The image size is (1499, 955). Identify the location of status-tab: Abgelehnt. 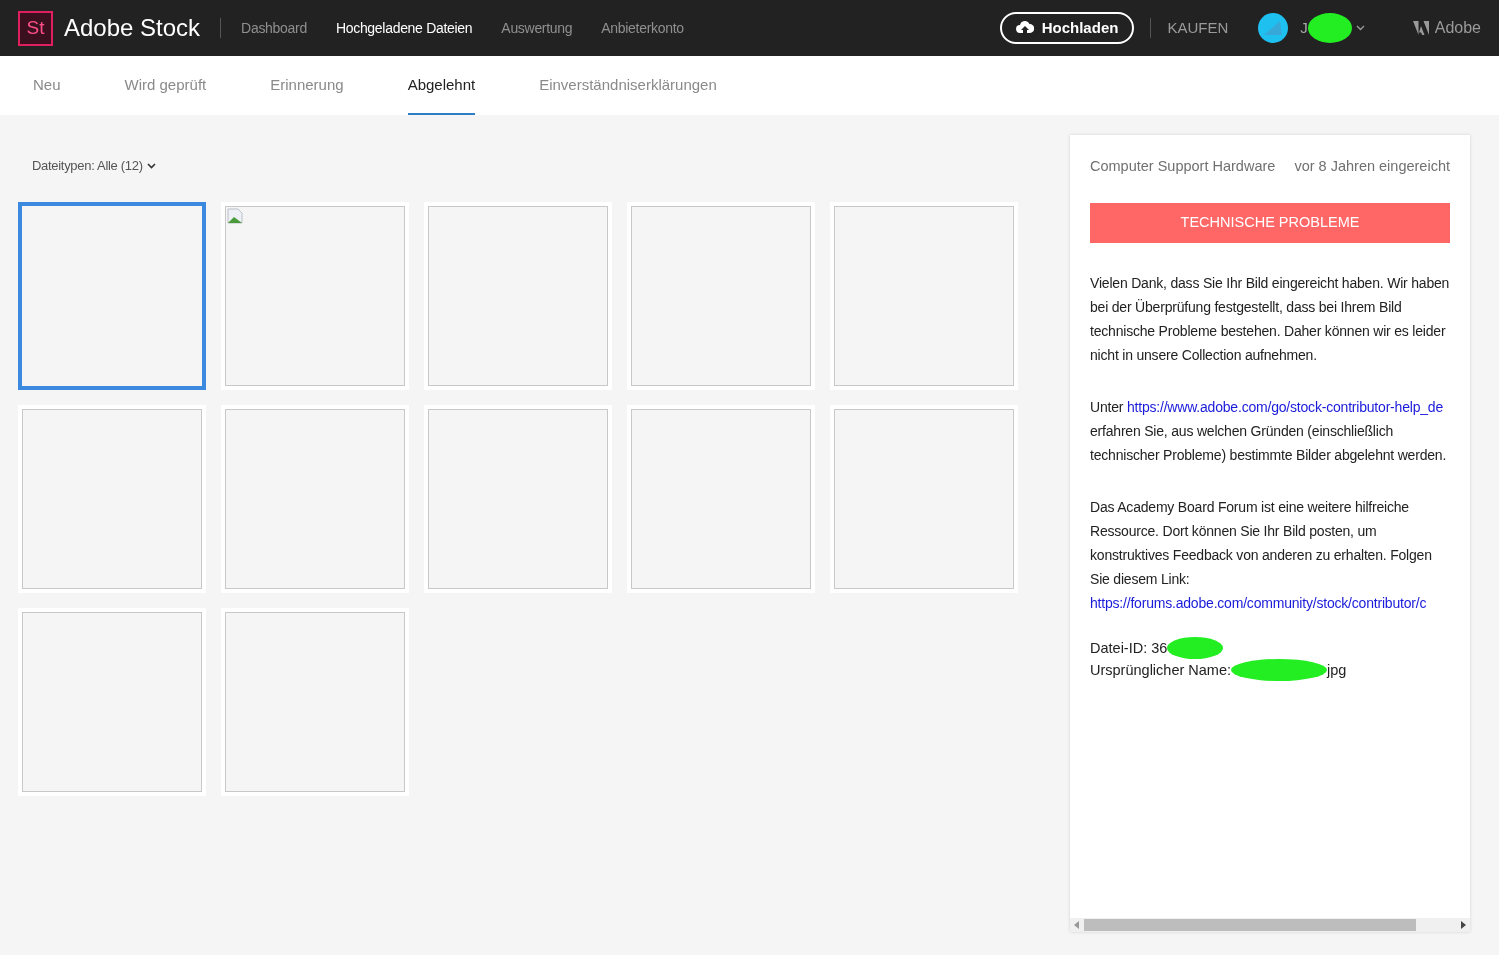
(441, 85).